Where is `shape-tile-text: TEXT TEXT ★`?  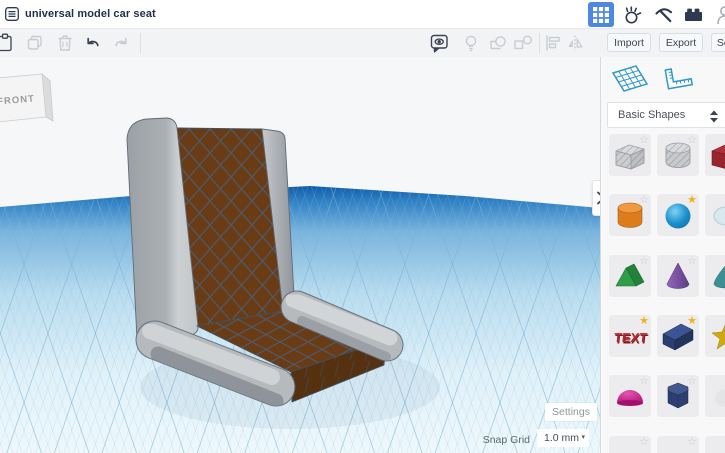
shape-tile-text: TEXT TEXT ★ is located at coordinates (630, 336).